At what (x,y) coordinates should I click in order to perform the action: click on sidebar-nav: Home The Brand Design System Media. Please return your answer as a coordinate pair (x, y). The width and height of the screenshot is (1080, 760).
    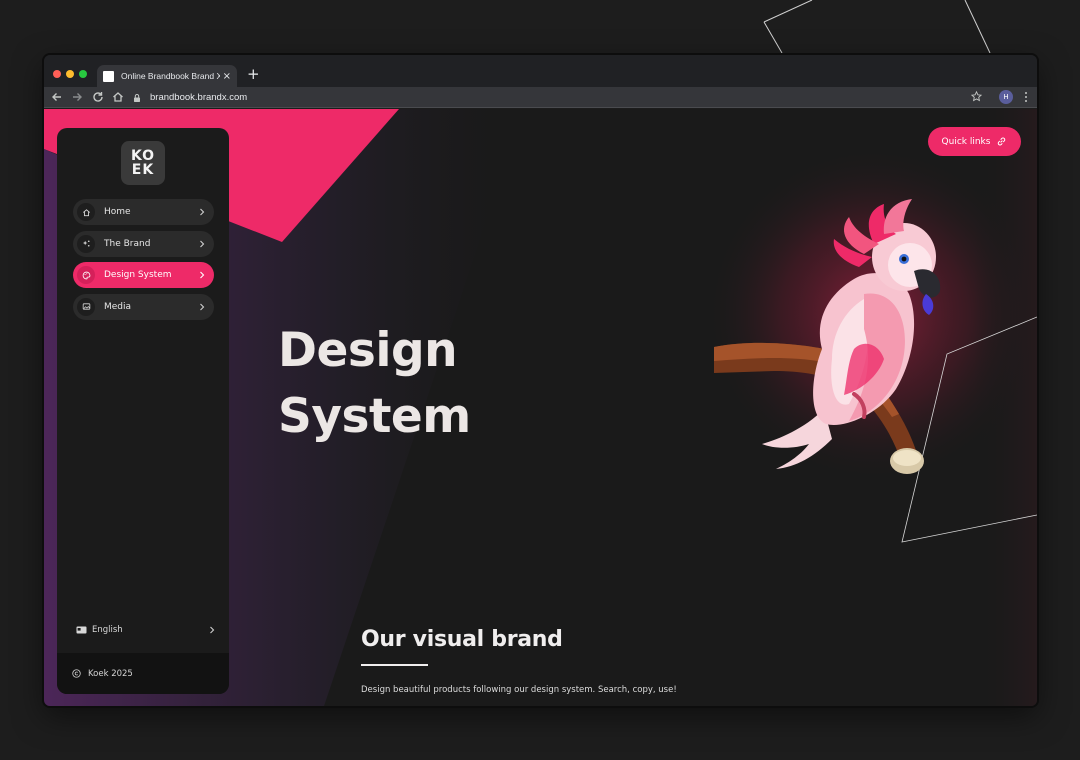
    Looking at the image, I should click on (143, 262).